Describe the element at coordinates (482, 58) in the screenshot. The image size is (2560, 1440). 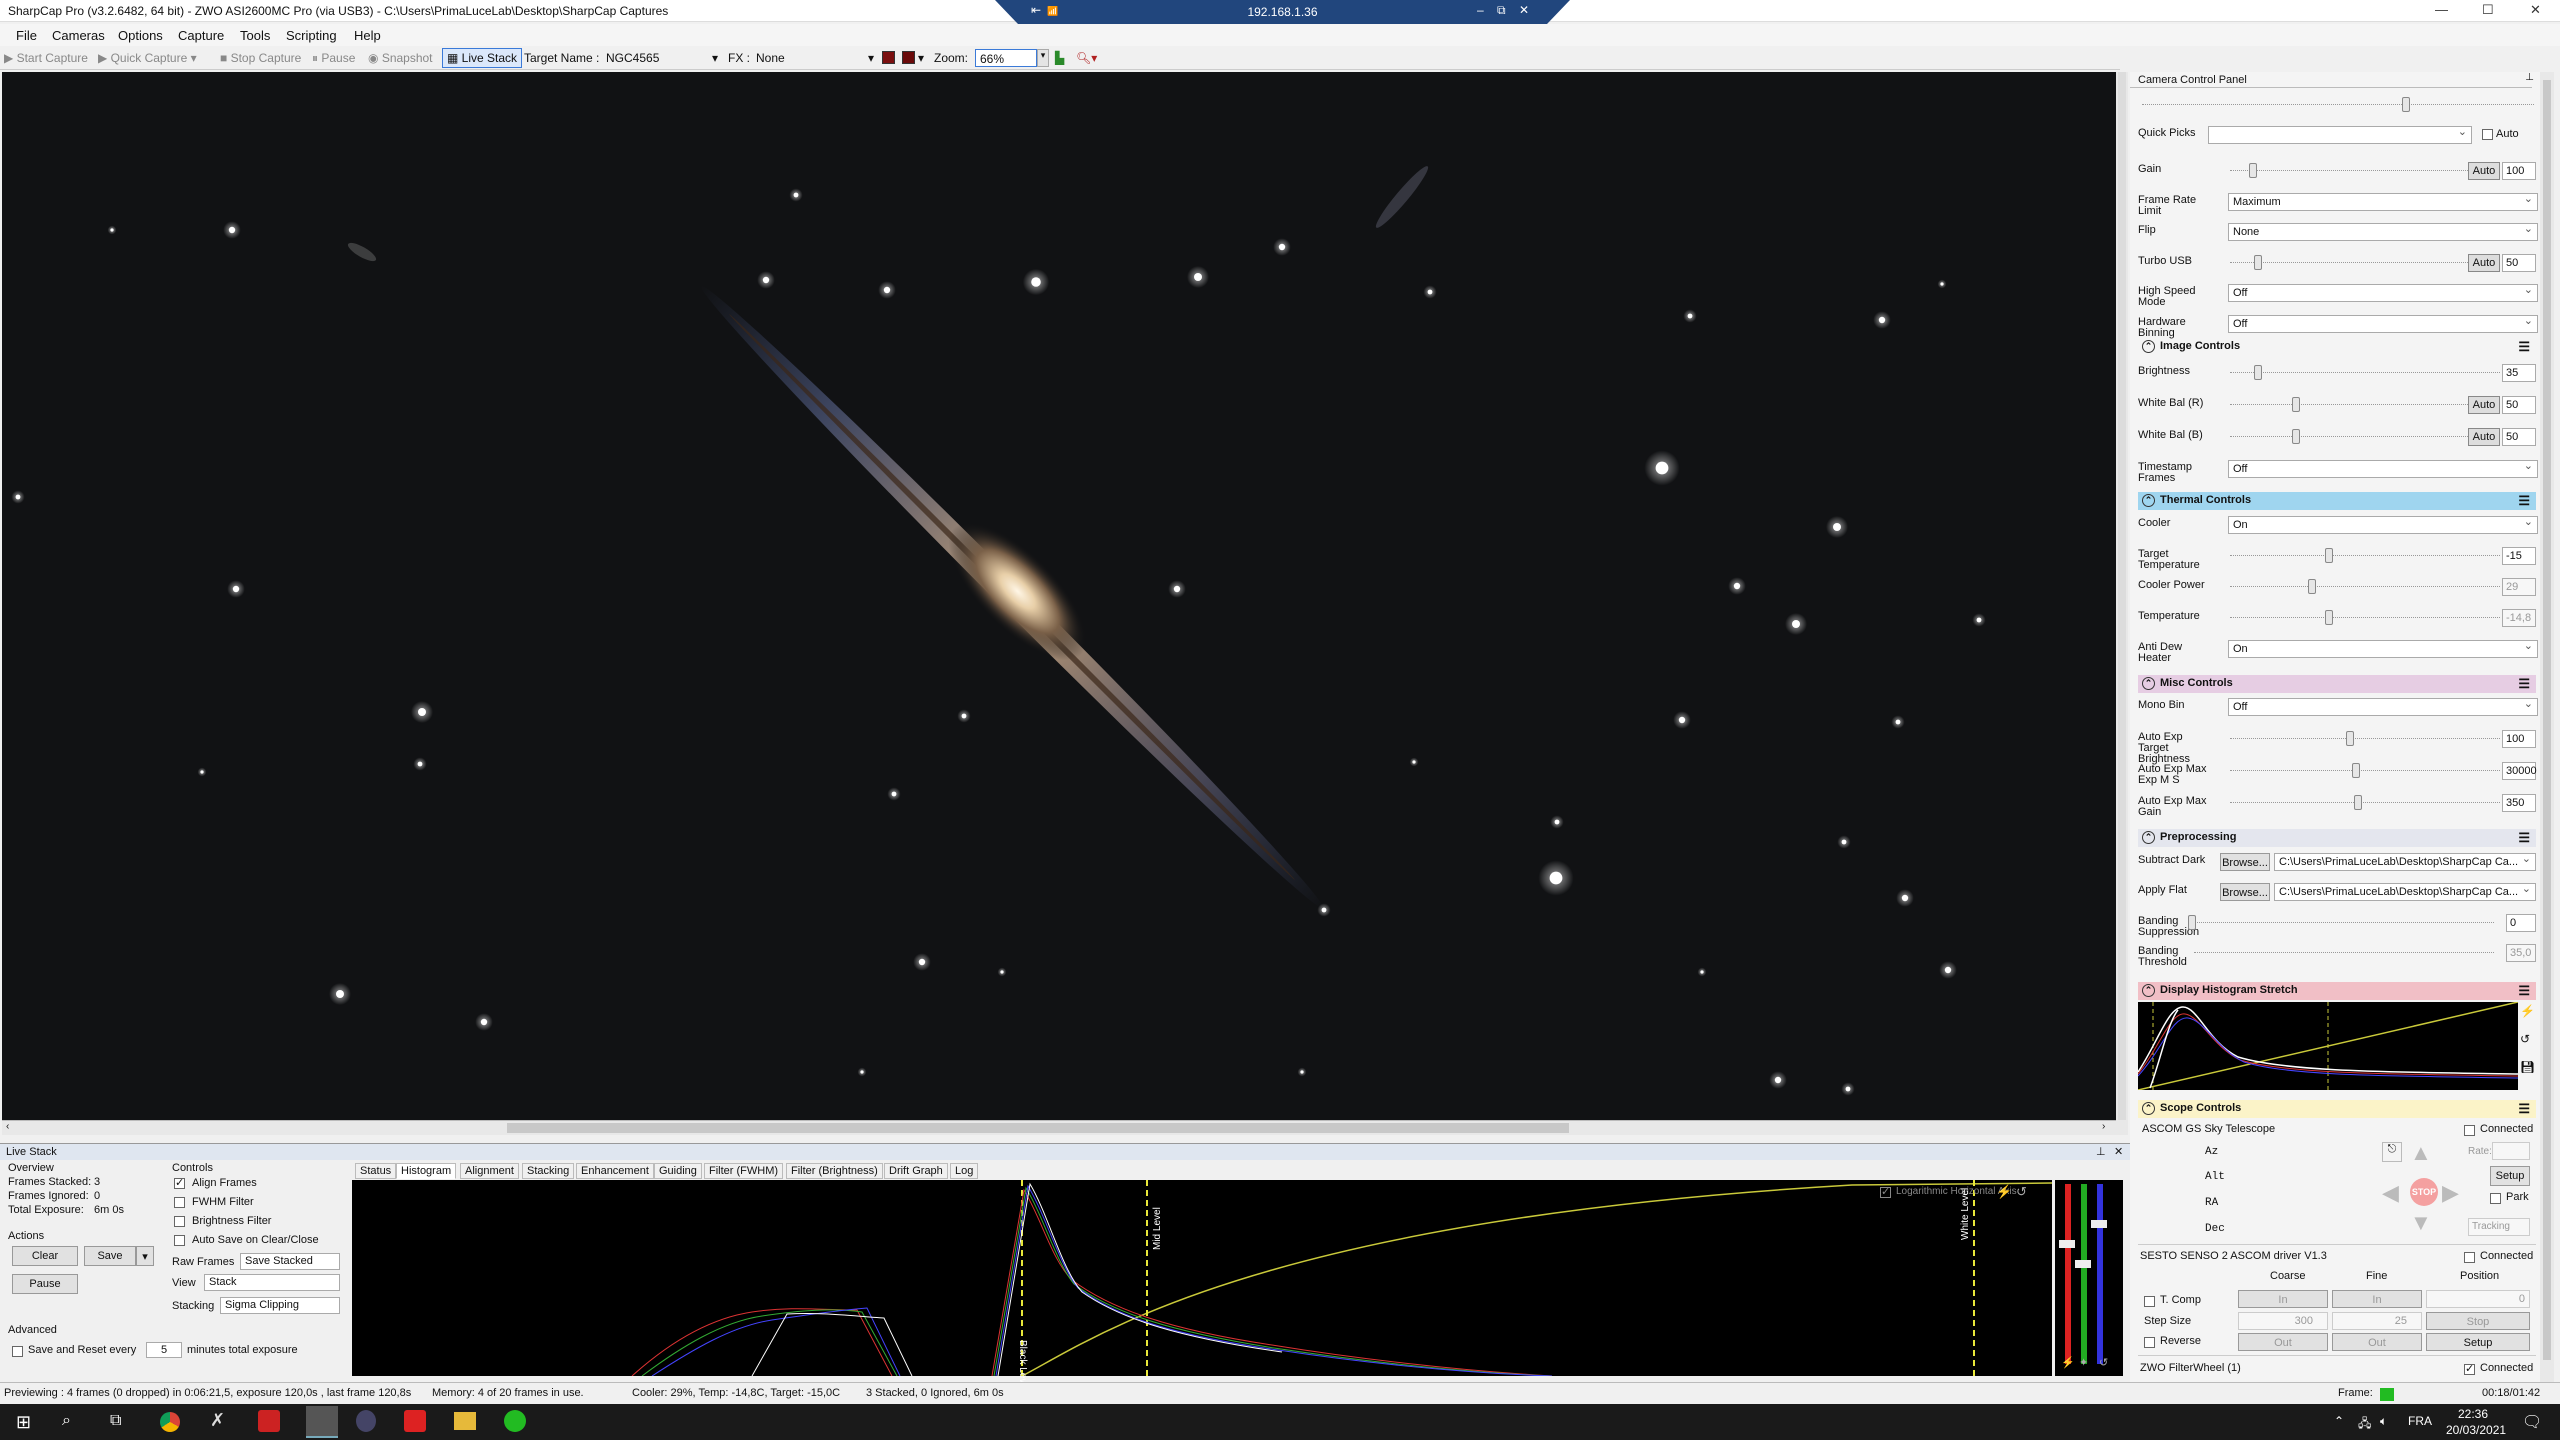
I see `live-stack-button: ▦ Live Stack` at that location.